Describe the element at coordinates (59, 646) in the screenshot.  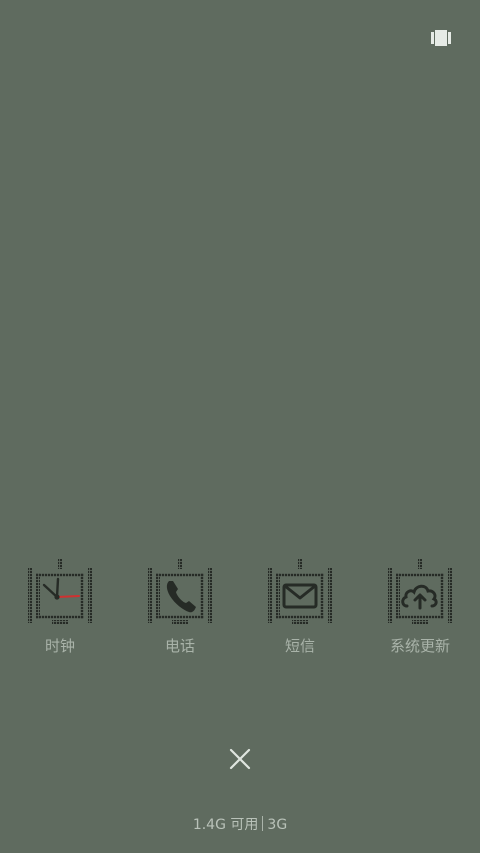
I see `app-label-clock: 时钟` at that location.